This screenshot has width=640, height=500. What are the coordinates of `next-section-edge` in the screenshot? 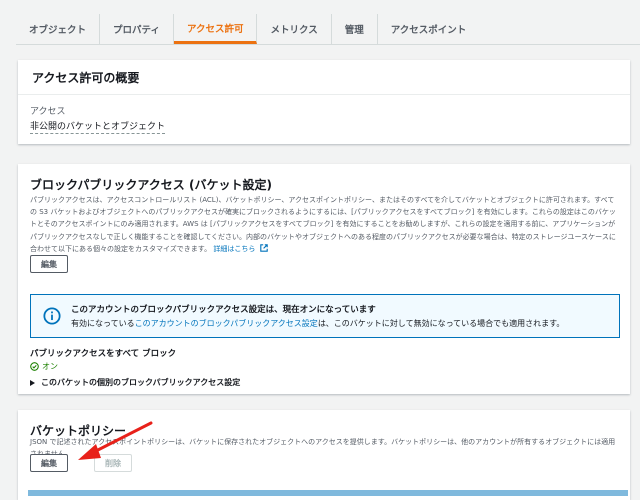 It's located at (328, 493).